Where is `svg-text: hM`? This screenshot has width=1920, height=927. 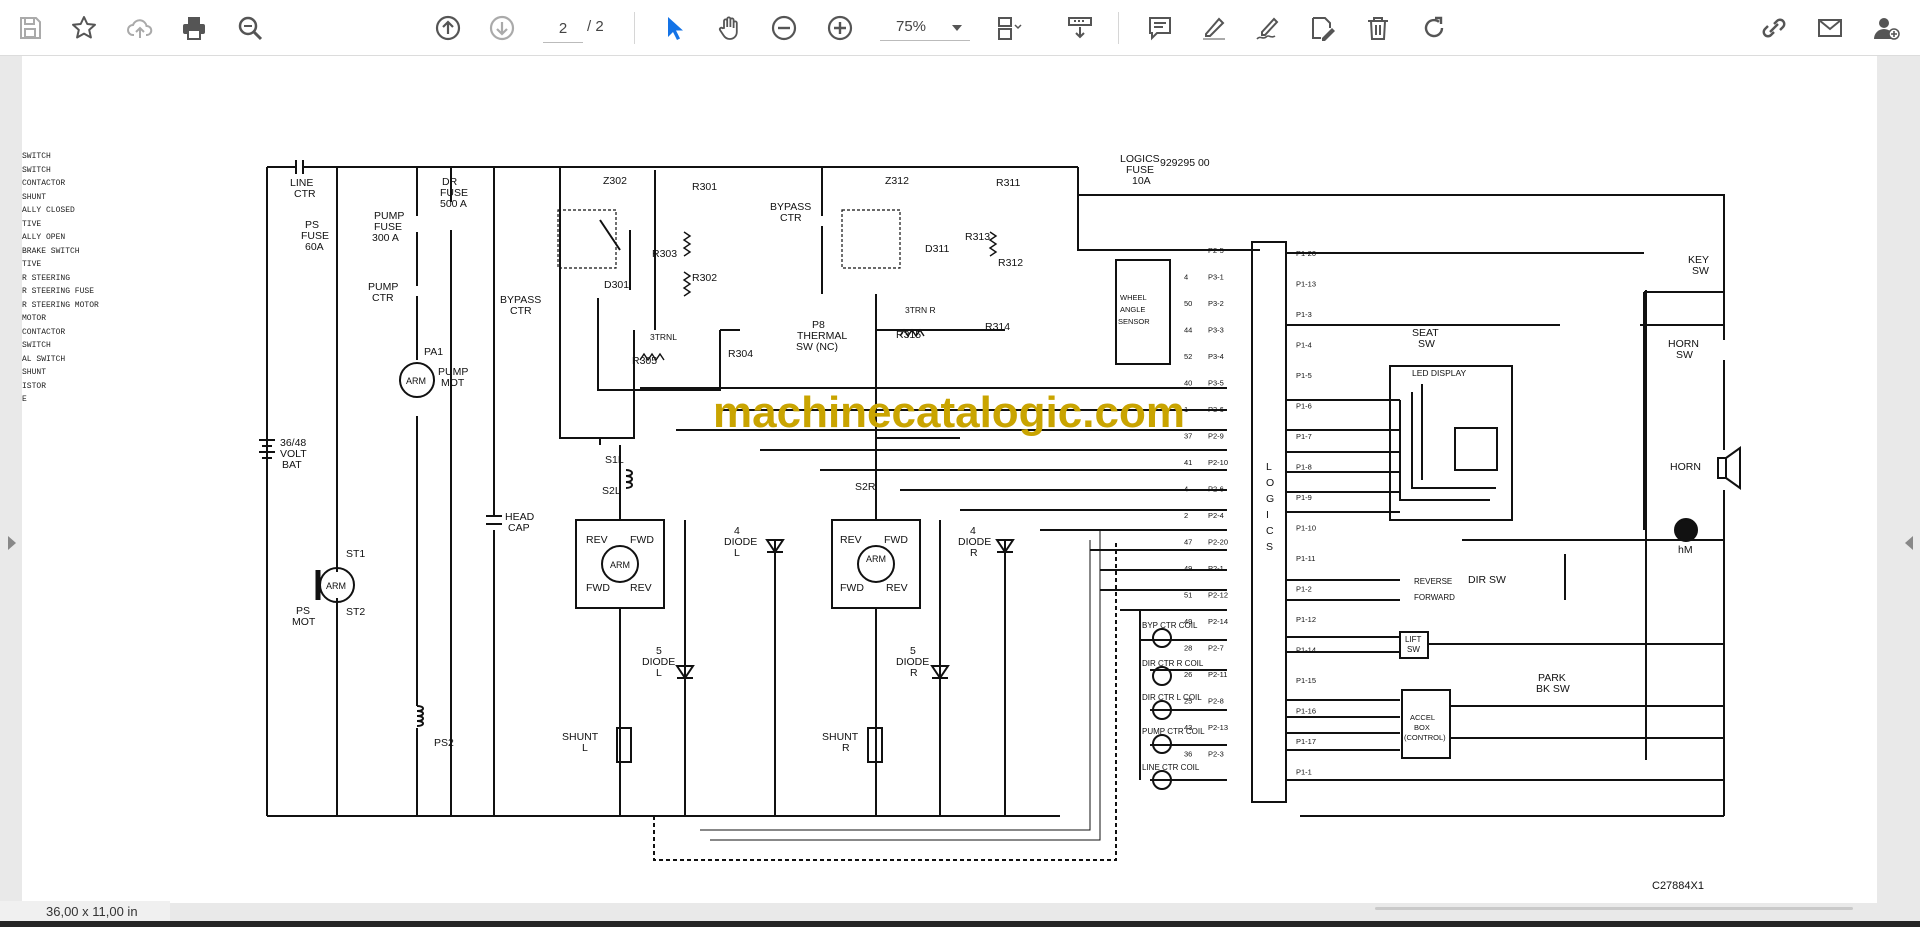
svg-text: hM is located at coordinates (1685, 550).